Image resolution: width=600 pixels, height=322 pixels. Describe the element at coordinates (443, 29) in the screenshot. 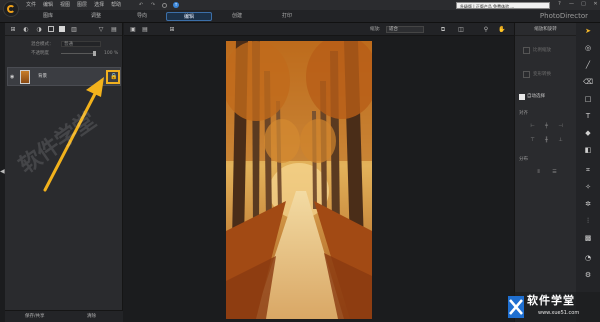

I see `crop-view-icon: ⧉` at that location.